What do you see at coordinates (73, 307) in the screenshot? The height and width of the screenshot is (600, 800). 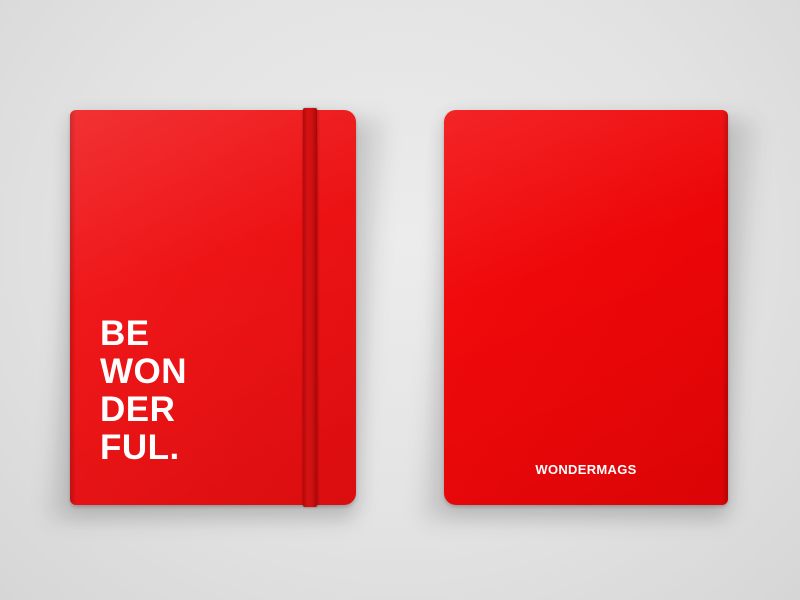 I see `front-cover-spine` at bounding box center [73, 307].